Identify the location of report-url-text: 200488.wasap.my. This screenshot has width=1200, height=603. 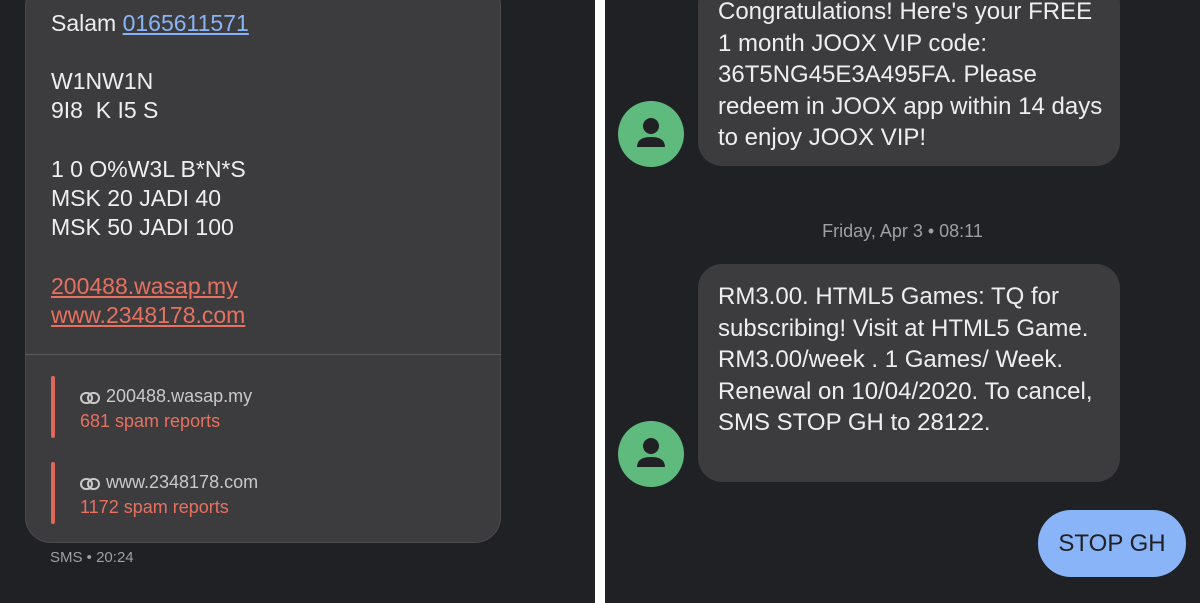
(179, 396).